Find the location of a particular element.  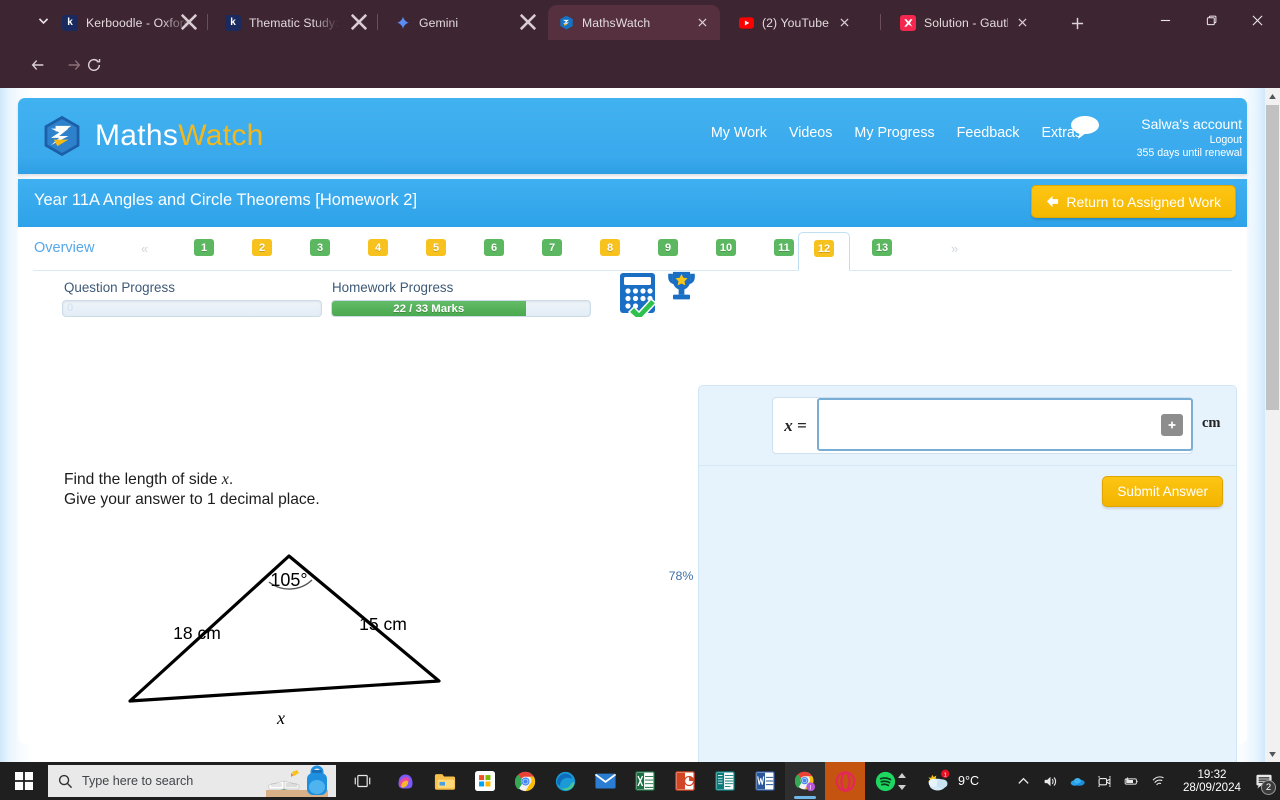

overview-tab: Overview is located at coordinates (64, 248).